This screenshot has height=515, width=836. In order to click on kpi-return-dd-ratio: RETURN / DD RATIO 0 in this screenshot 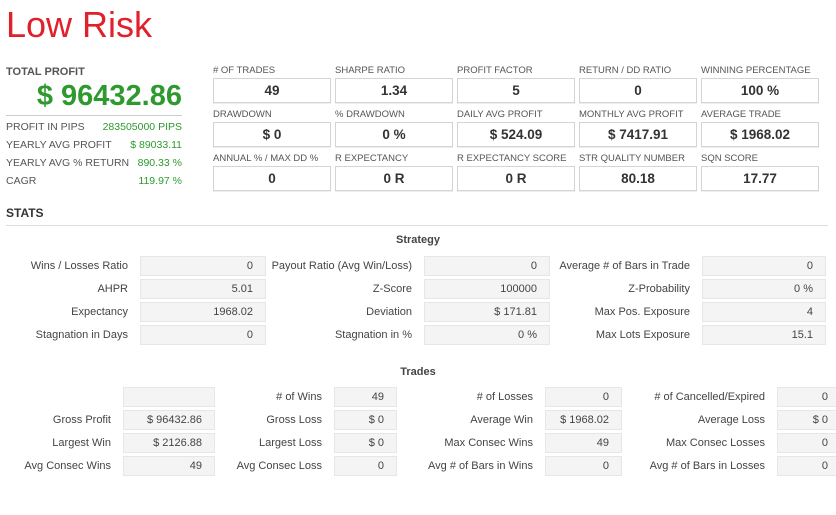, I will do `click(638, 84)`.